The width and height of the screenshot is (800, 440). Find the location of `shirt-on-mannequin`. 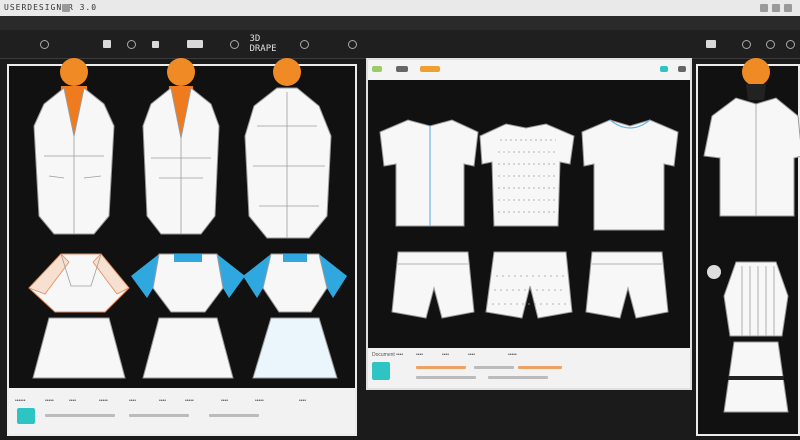

shirt-on-mannequin is located at coordinates (751, 137).